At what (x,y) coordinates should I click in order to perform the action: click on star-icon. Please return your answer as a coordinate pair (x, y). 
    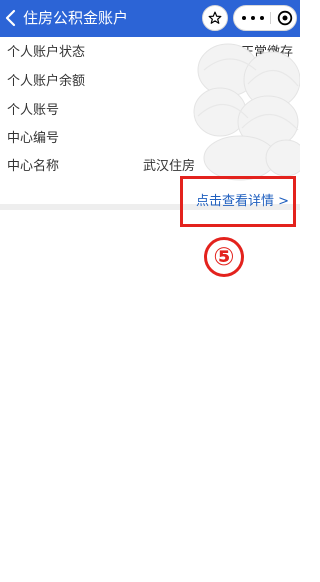
    Looking at the image, I should click on (215, 17).